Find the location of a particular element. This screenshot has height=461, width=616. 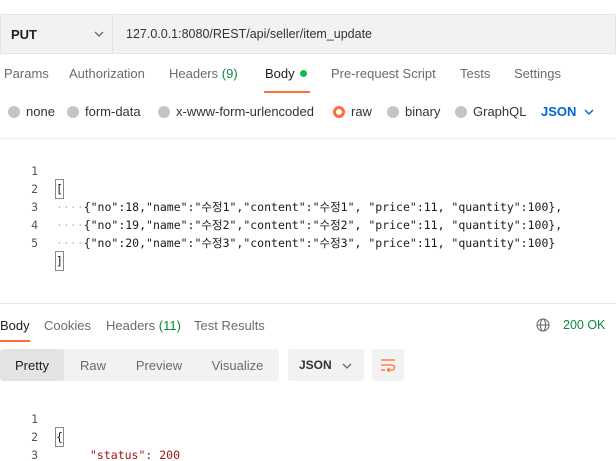

method-select: PUT is located at coordinates (56, 34).